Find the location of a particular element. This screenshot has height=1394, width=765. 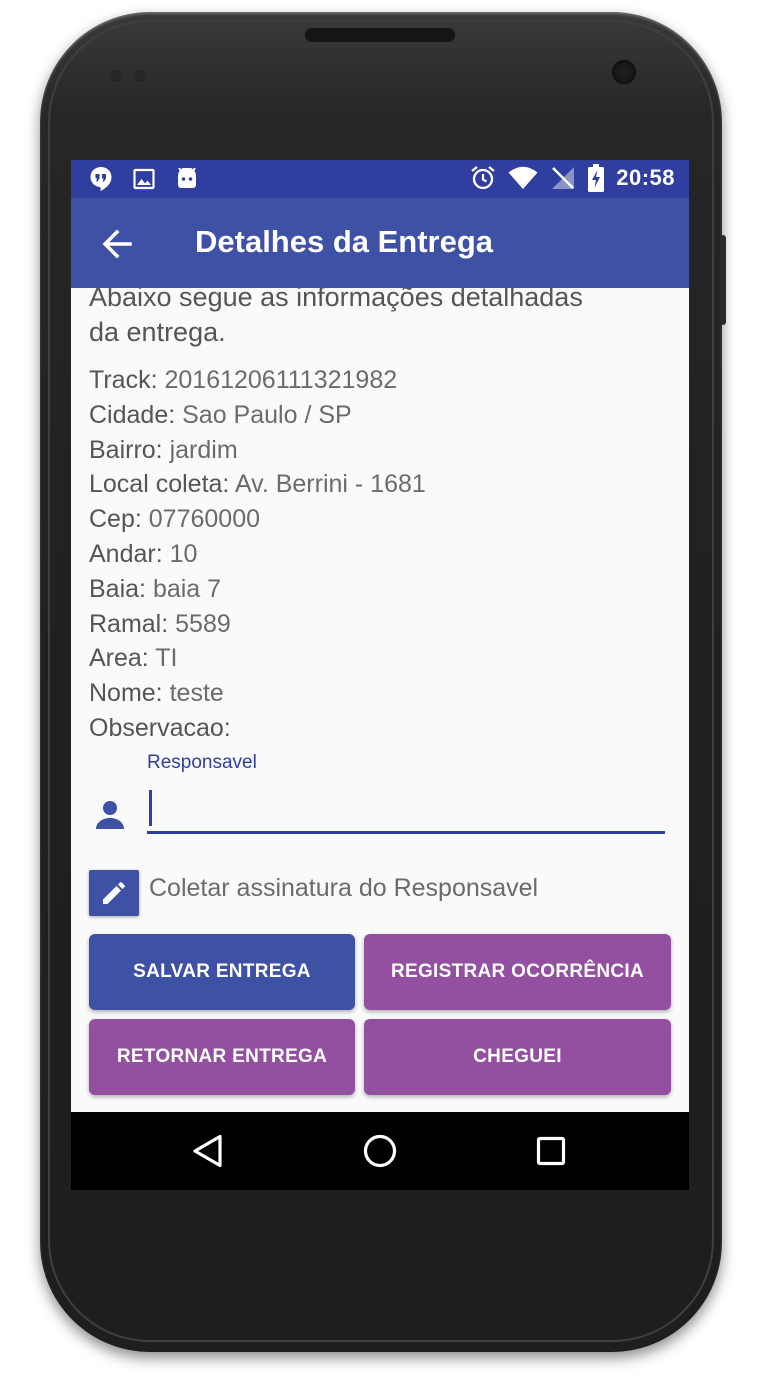

return-delivery-button: RETORNAR ENTREGA is located at coordinates (222, 1057).